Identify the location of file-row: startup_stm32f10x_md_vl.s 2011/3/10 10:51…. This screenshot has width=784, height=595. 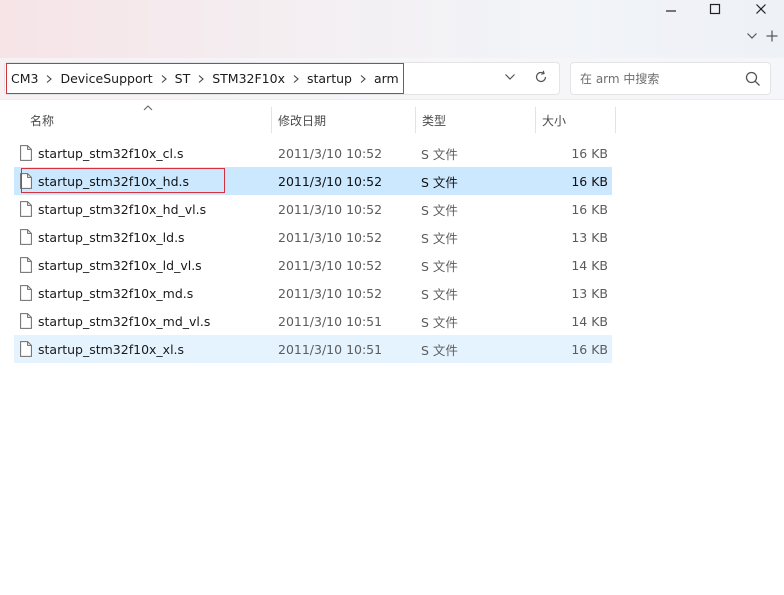
(313, 321).